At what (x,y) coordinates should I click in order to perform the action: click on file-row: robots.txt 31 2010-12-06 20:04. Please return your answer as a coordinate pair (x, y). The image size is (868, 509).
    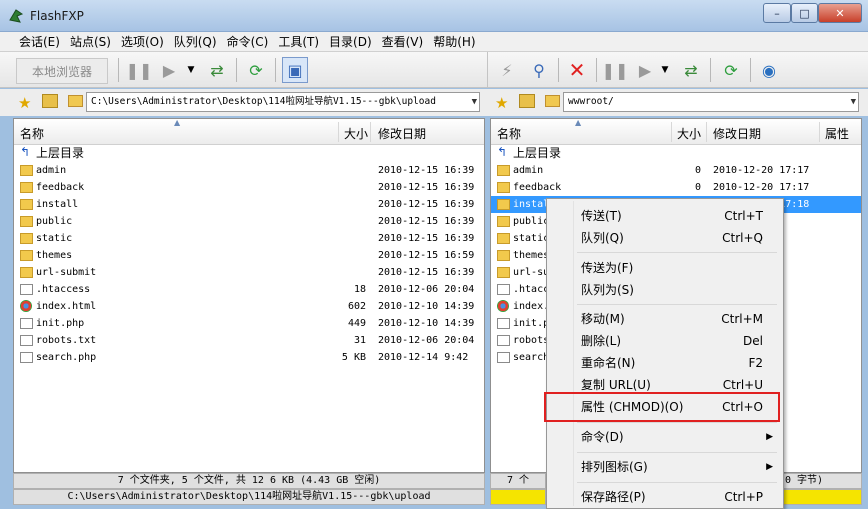
    Looking at the image, I should click on (249, 340).